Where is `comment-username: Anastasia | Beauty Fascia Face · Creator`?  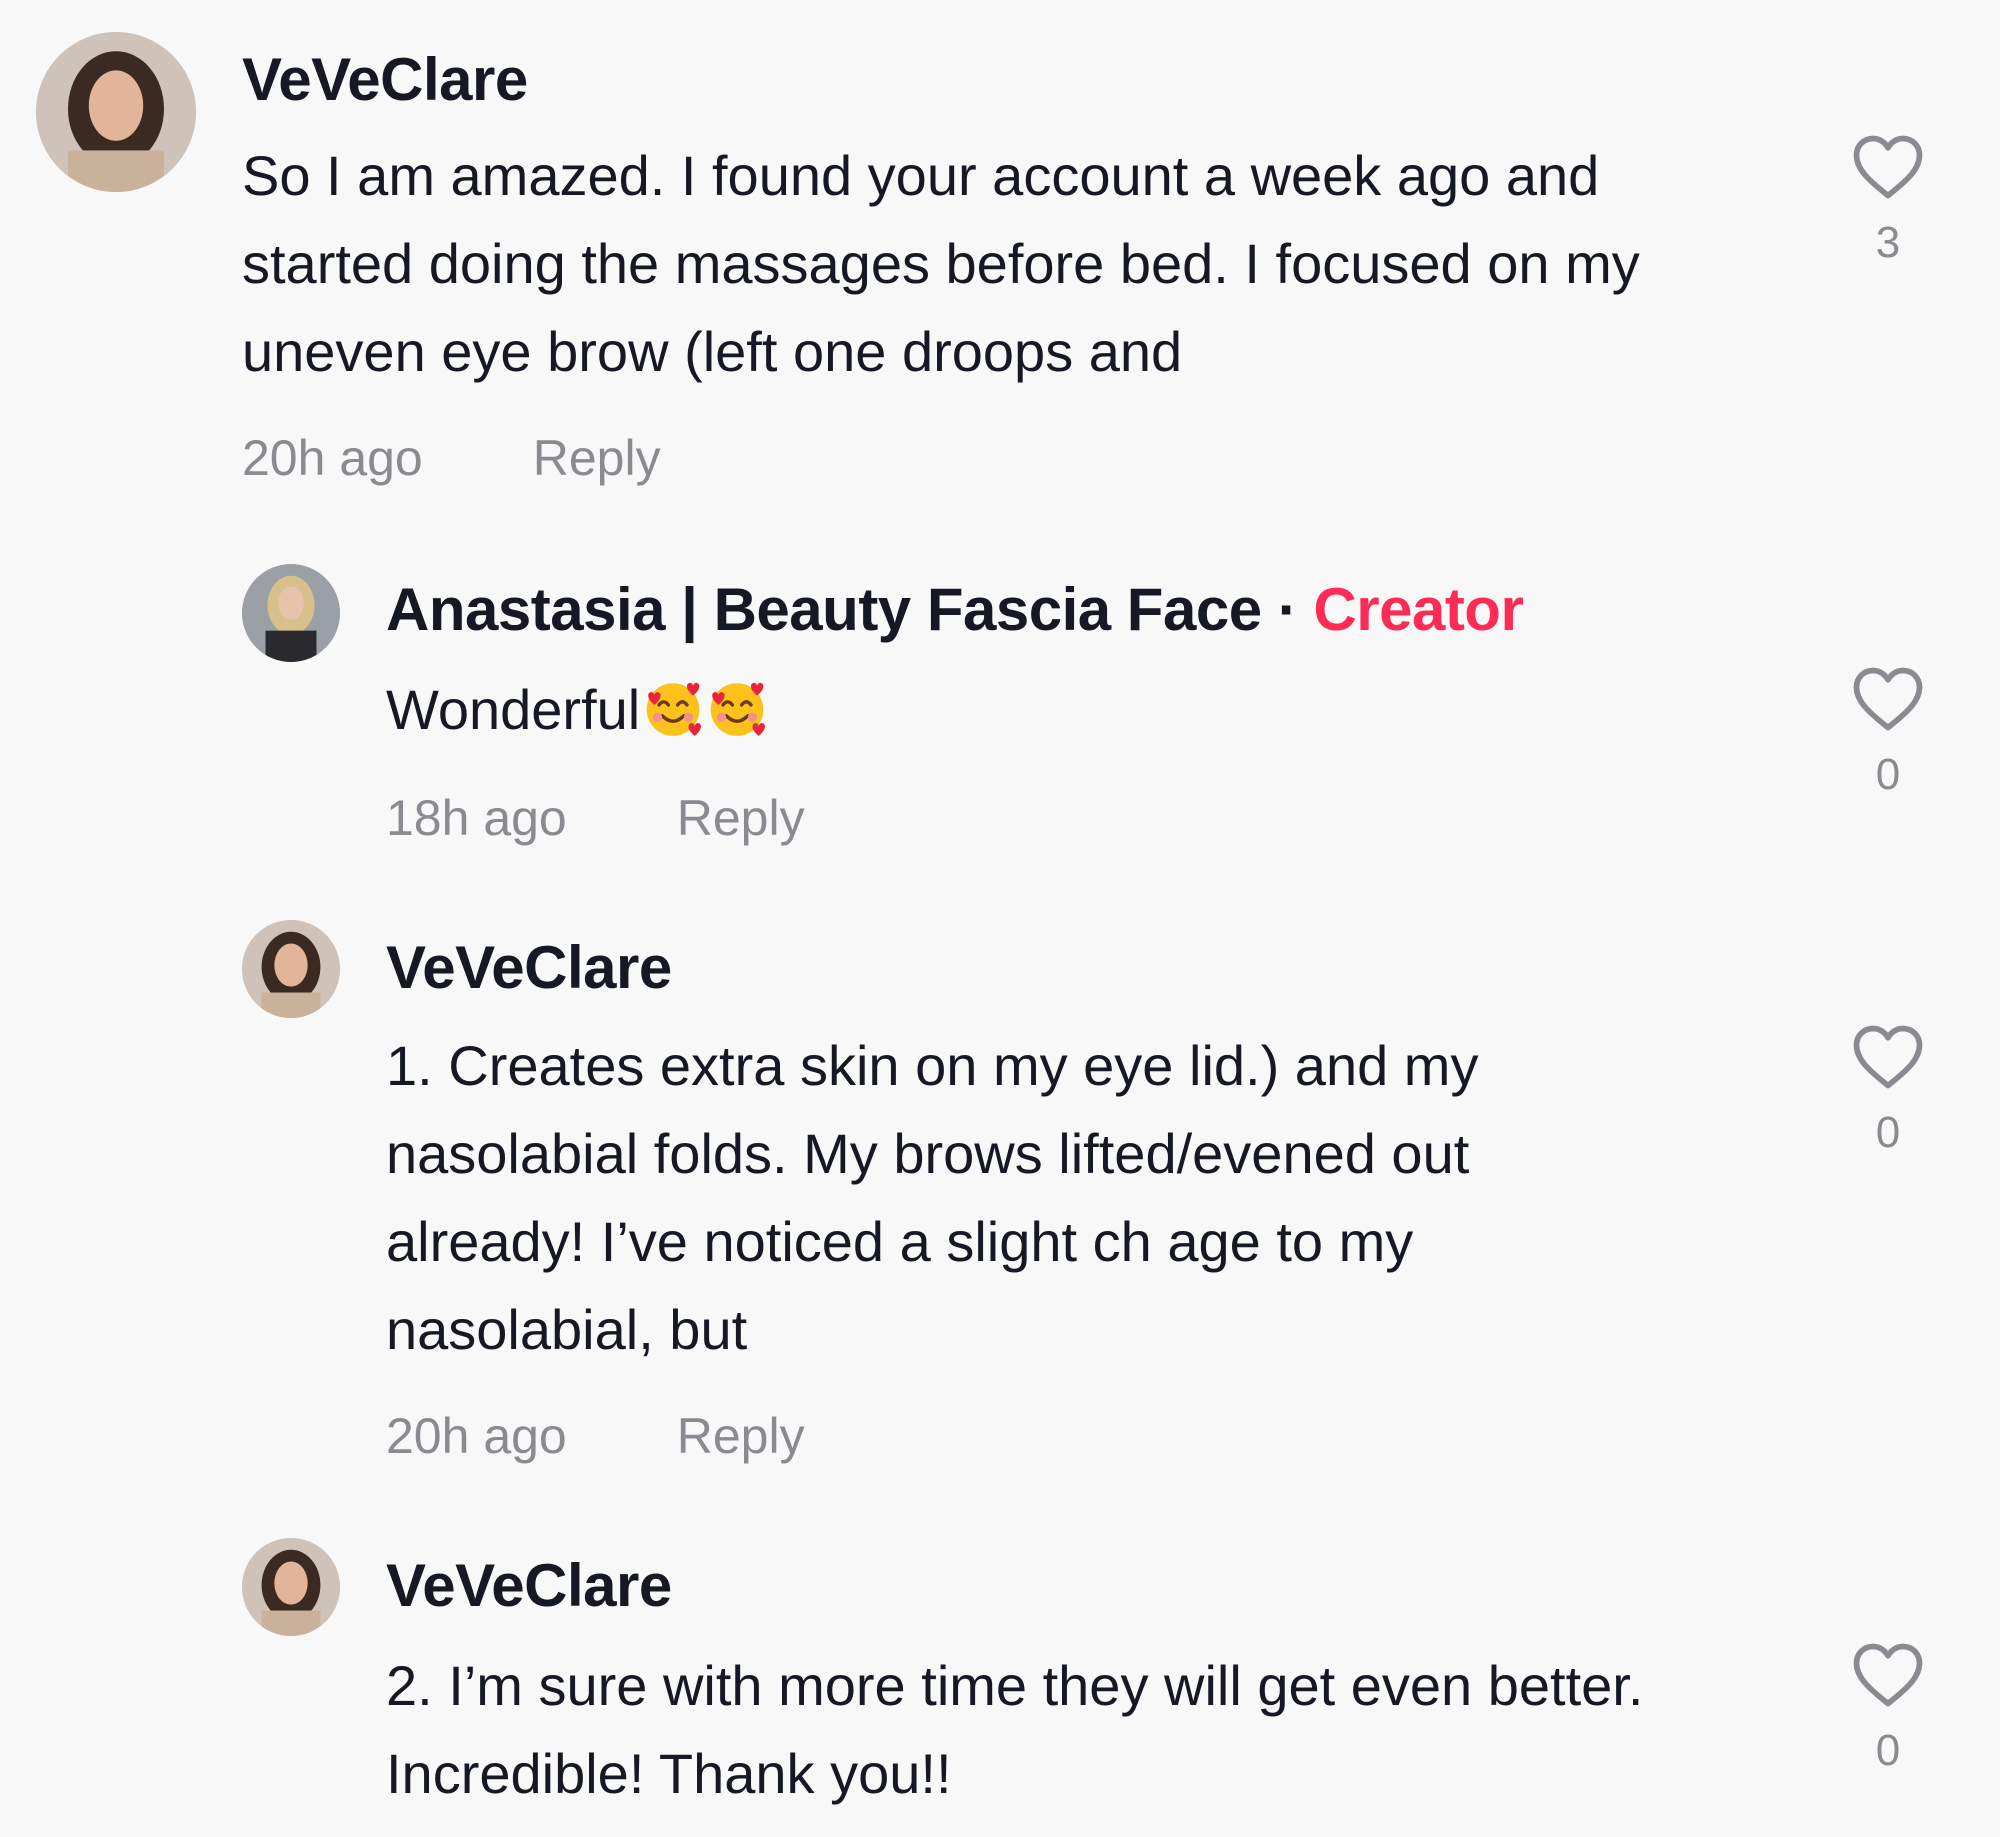 comment-username: Anastasia | Beauty Fascia Face · Creator is located at coordinates (955, 610).